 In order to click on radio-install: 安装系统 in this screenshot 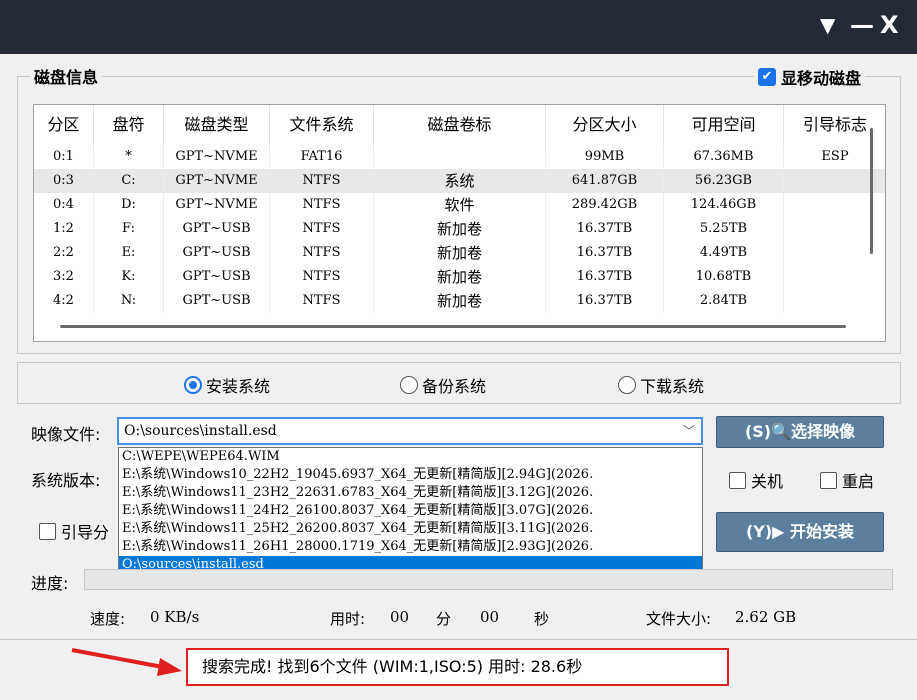, I will do `click(227, 385)`.